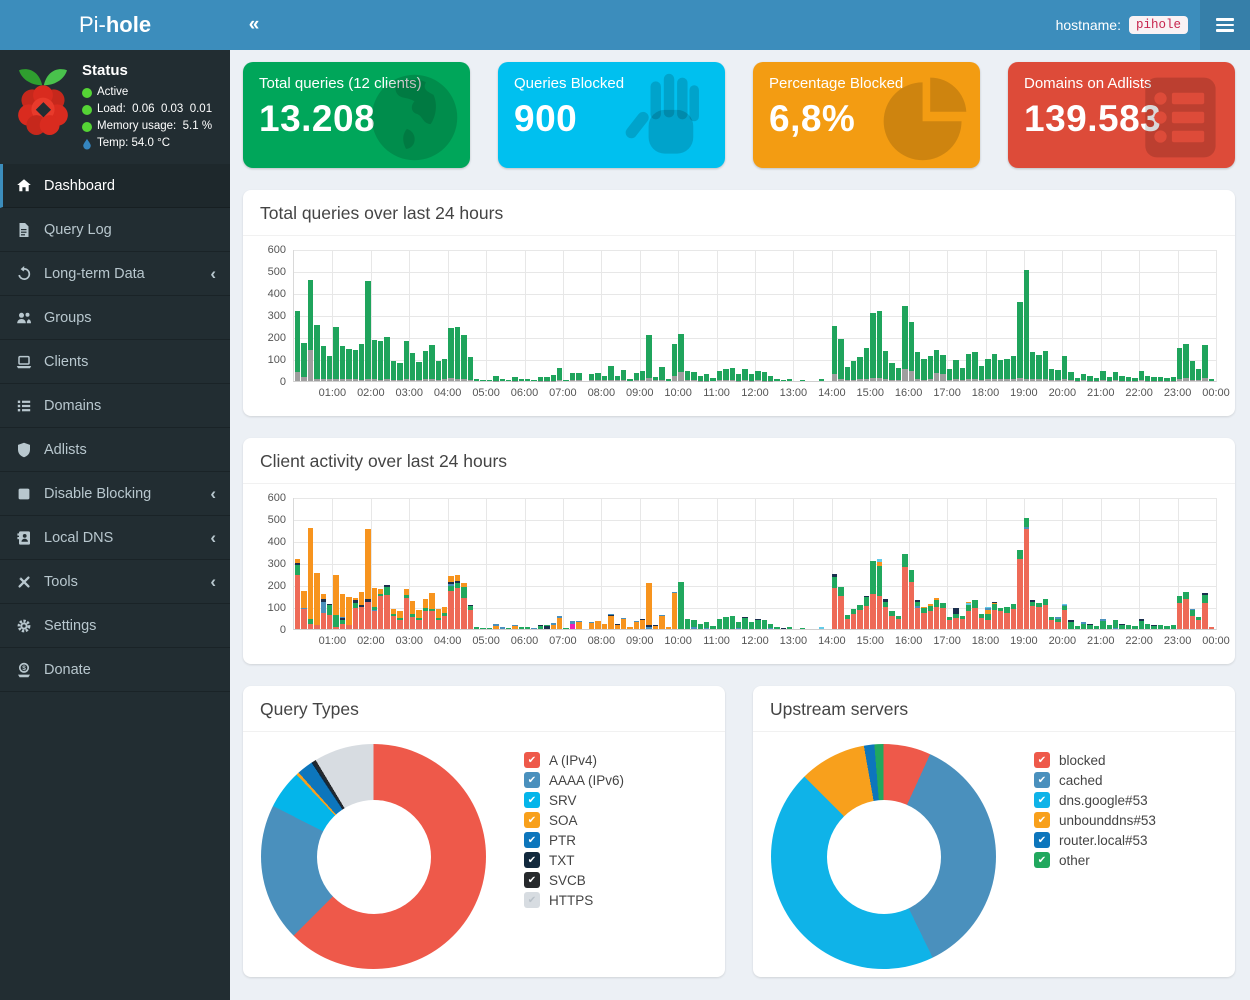 Image resolution: width=1250 pixels, height=1000 pixels. What do you see at coordinates (1095, 840) in the screenshot?
I see `legend-item-router-local-53: ✔ router.local#53` at bounding box center [1095, 840].